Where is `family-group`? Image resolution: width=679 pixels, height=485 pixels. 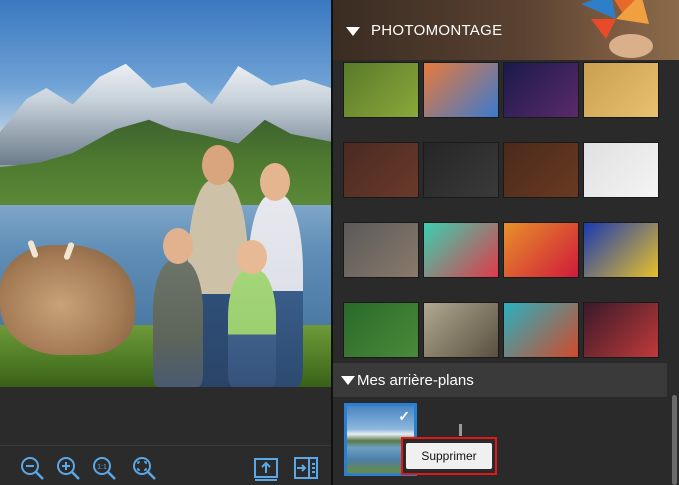
family-group is located at coordinates (238, 263).